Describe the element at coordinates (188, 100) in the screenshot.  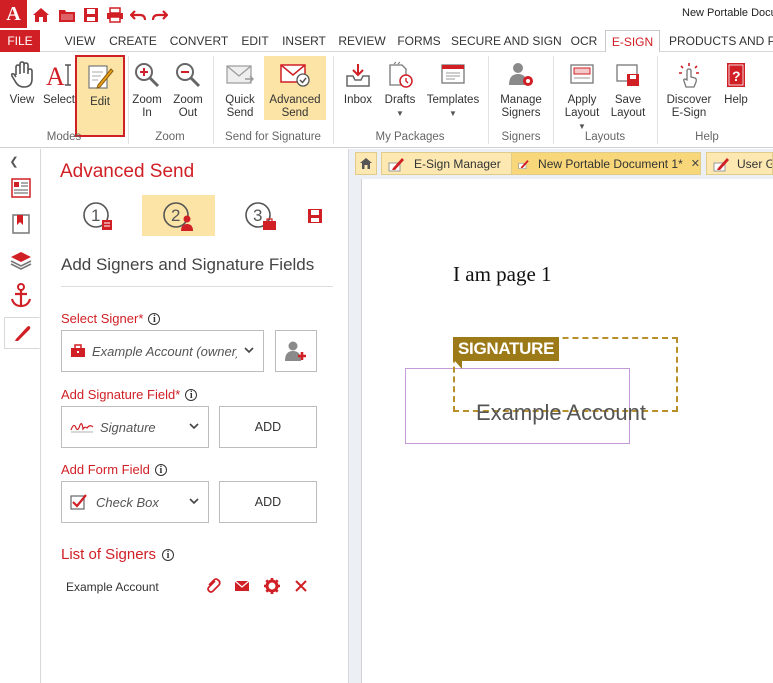
I see `zoom-out-label-1: Zoom` at that location.